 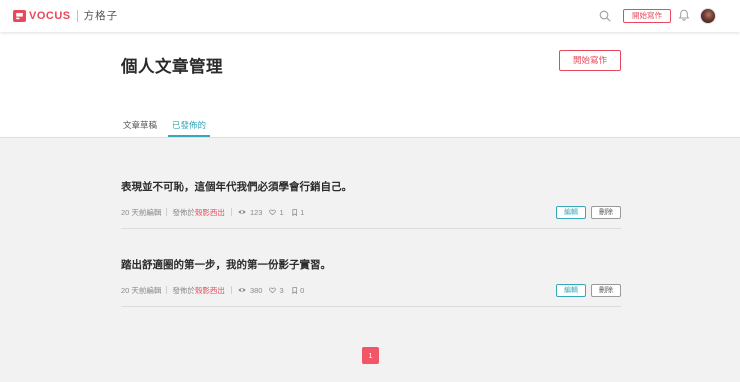 I want to click on article-title: 踏出舒適圈的第一步，我的第一份影子實習。, so click(x=226, y=265).